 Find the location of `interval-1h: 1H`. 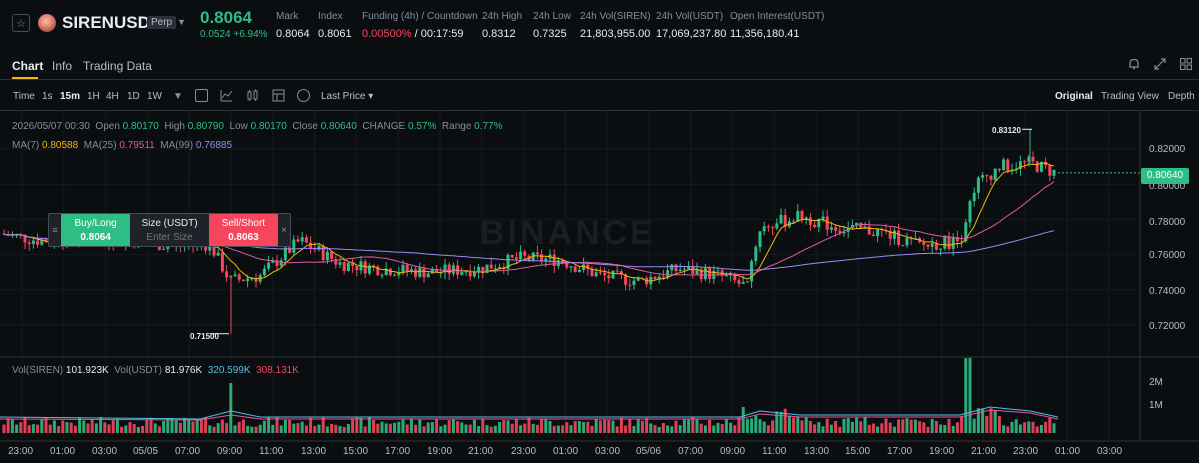

interval-1h: 1H is located at coordinates (93, 96).